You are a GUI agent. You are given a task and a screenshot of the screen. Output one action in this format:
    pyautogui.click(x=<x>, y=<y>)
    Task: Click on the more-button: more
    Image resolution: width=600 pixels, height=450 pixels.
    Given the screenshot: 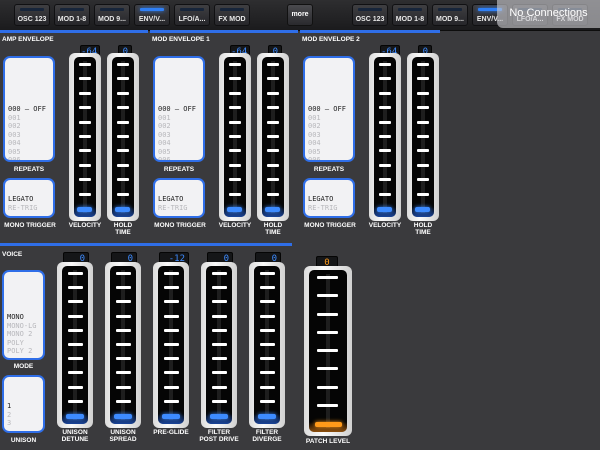 What is the action you would take?
    pyautogui.click(x=300, y=15)
    